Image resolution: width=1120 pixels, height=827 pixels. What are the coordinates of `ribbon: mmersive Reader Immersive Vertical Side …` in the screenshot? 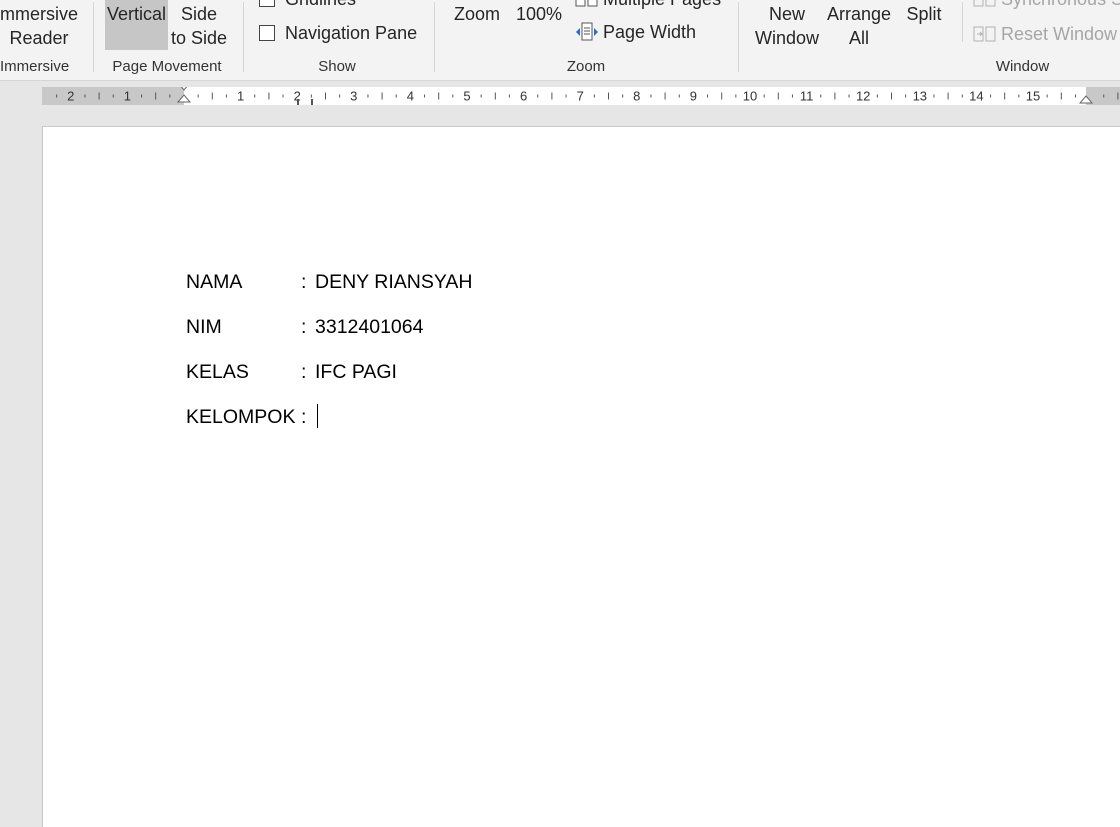 It's located at (560, 40).